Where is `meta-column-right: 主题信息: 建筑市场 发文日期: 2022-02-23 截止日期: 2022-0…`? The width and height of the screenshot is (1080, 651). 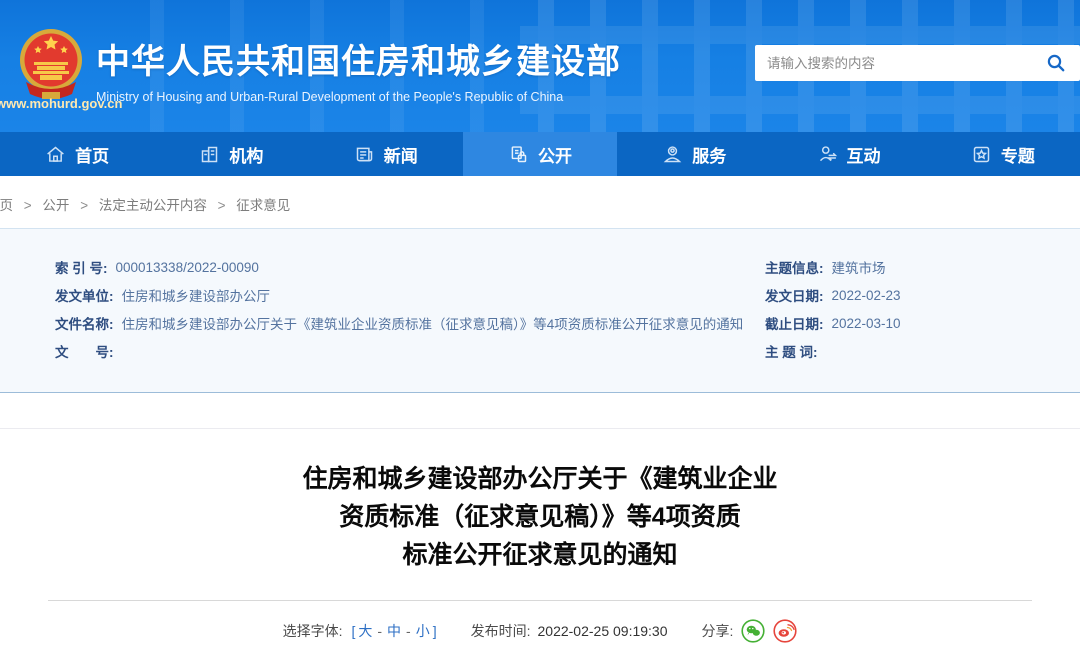
meta-column-right: 主题信息: 建筑市场 发文日期: 2022-02-23 截止日期: 2022-0… is located at coordinates (915, 309).